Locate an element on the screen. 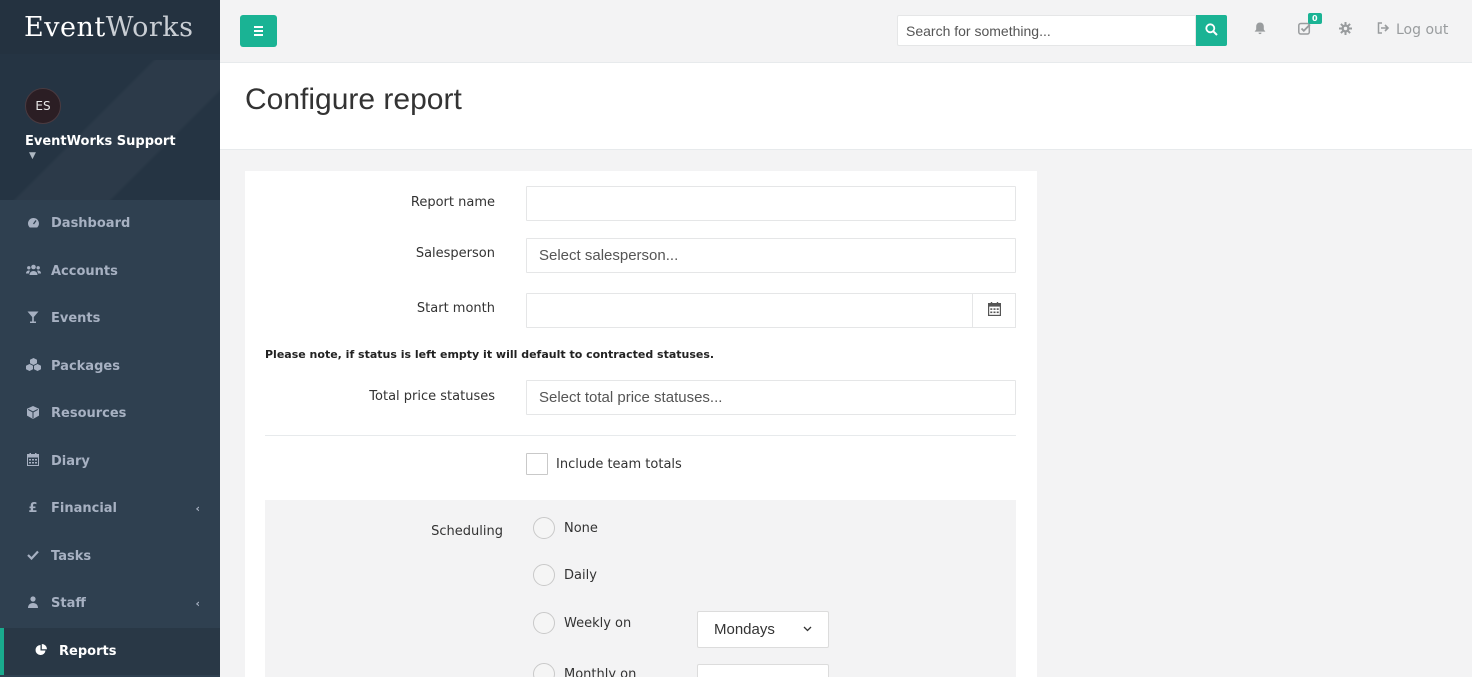 The width and height of the screenshot is (1472, 677). users-icon is located at coordinates (33, 271).